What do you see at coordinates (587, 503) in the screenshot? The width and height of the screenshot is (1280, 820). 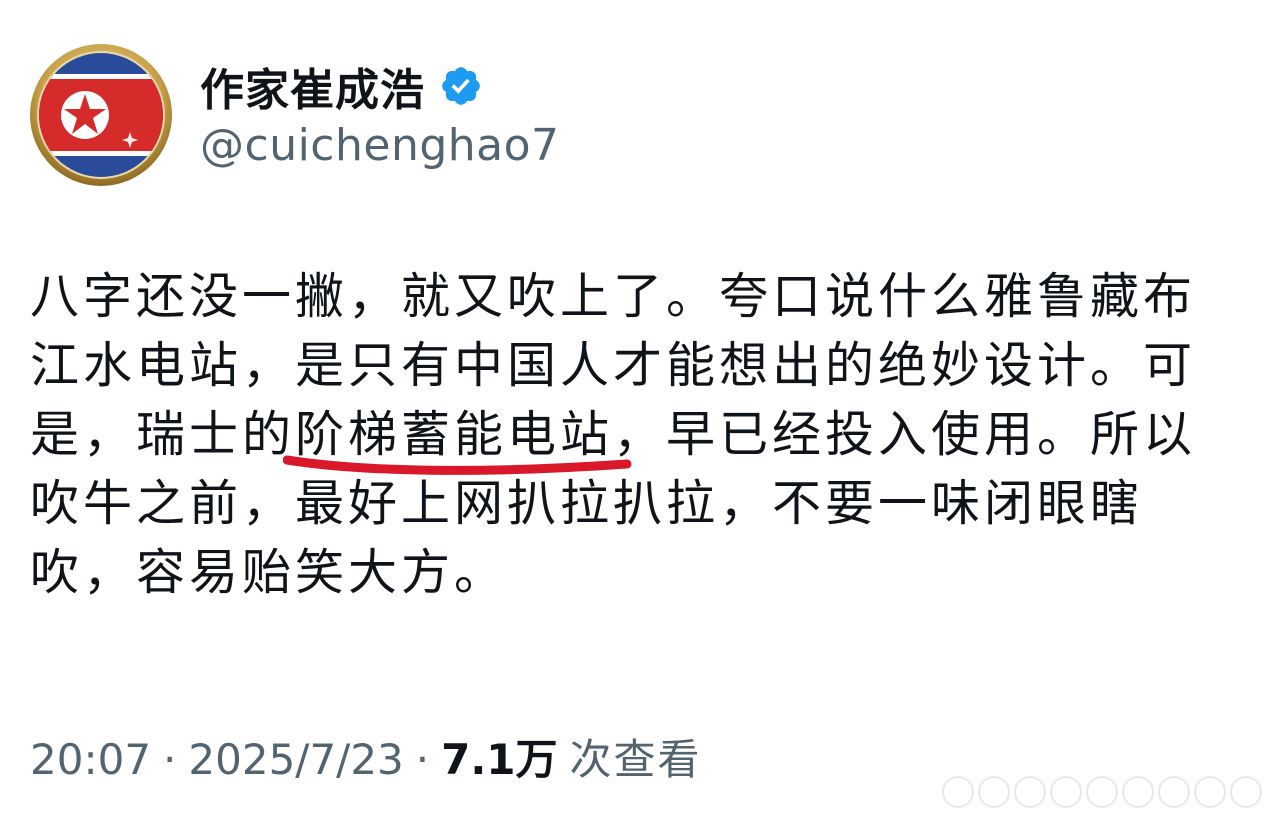 I see `tweet-text-line: 吹牛之前，最好上网扒拉扒拉，不要一味闭眼瞎` at bounding box center [587, 503].